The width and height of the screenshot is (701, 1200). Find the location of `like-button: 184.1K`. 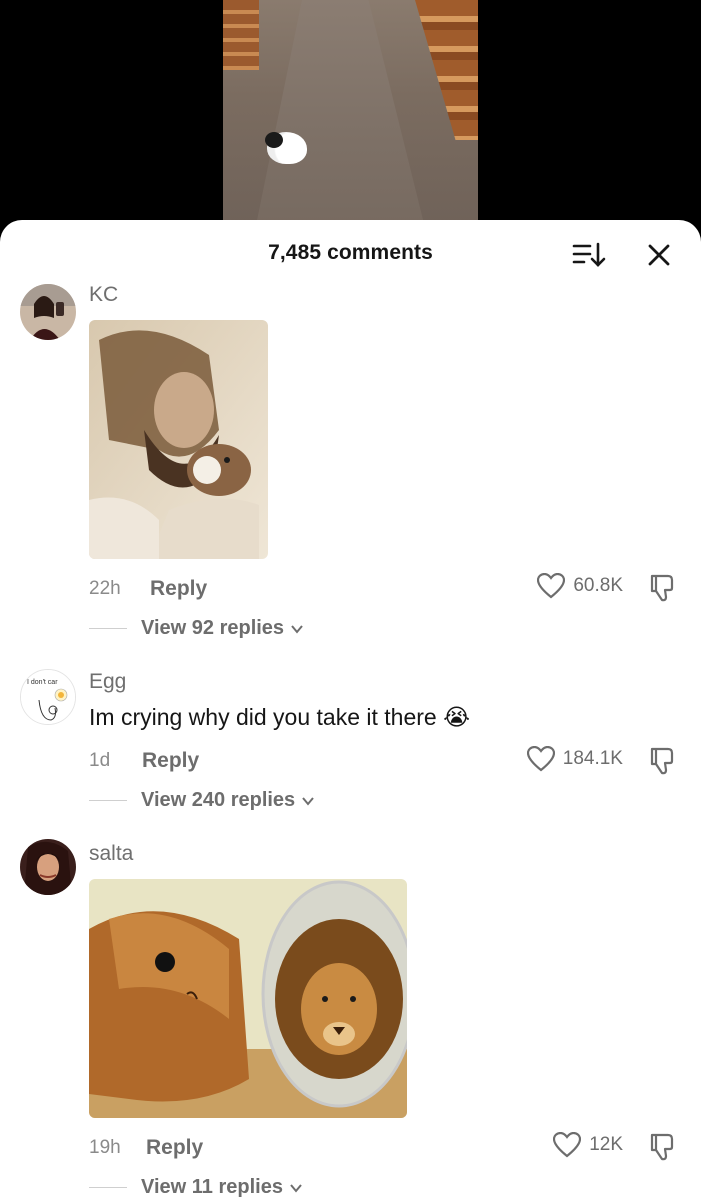

like-button: 184.1K is located at coordinates (574, 759).